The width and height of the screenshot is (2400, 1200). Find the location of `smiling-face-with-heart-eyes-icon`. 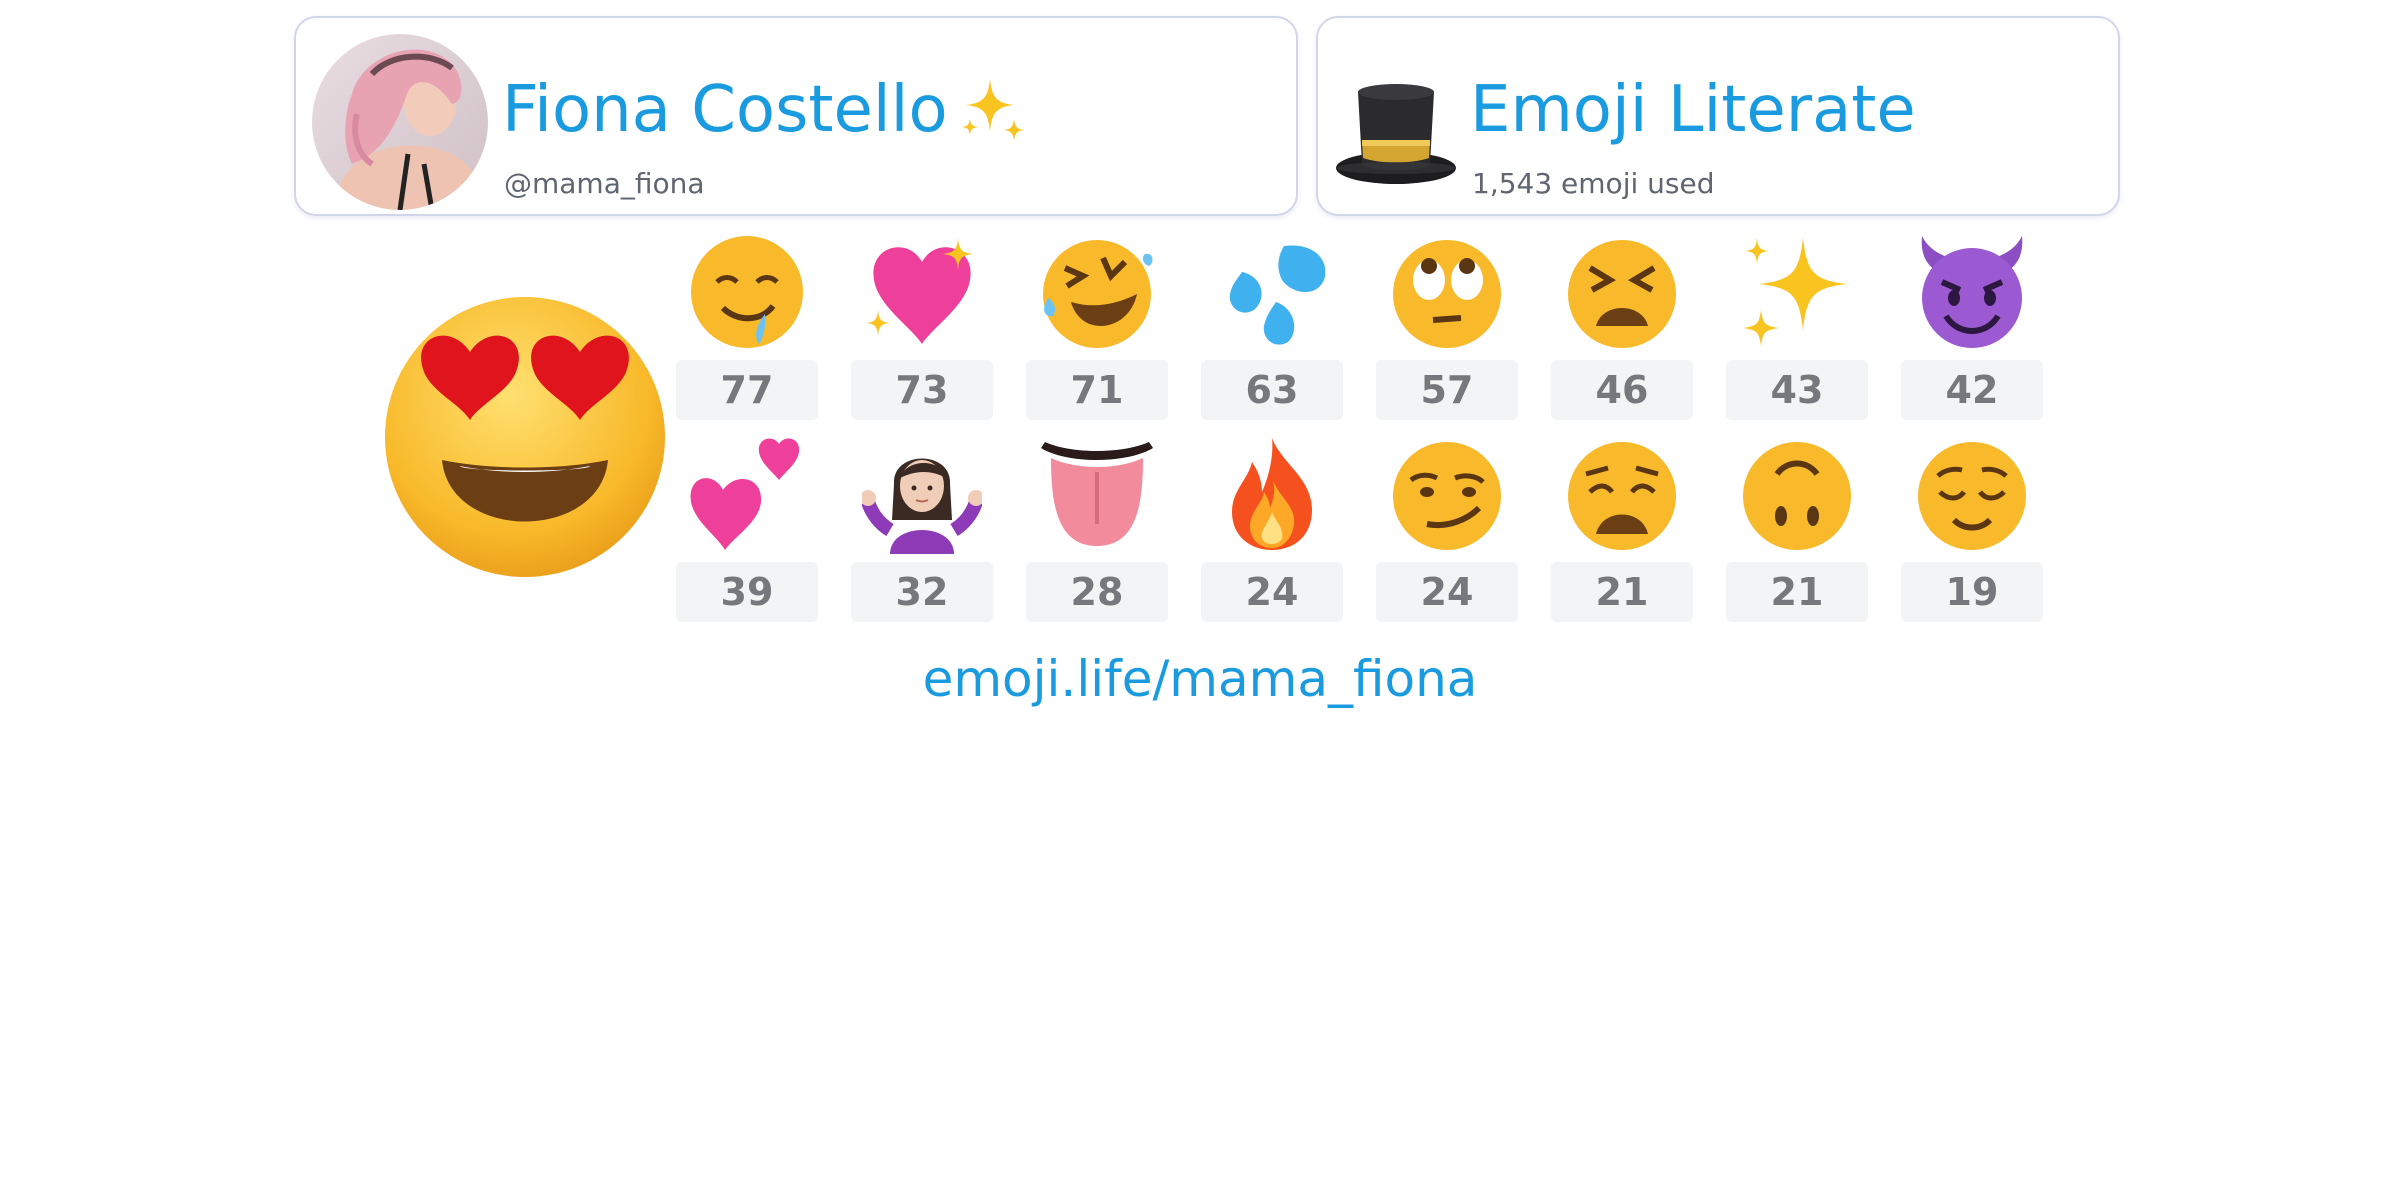

smiling-face-with-heart-eyes-icon is located at coordinates (525, 437).